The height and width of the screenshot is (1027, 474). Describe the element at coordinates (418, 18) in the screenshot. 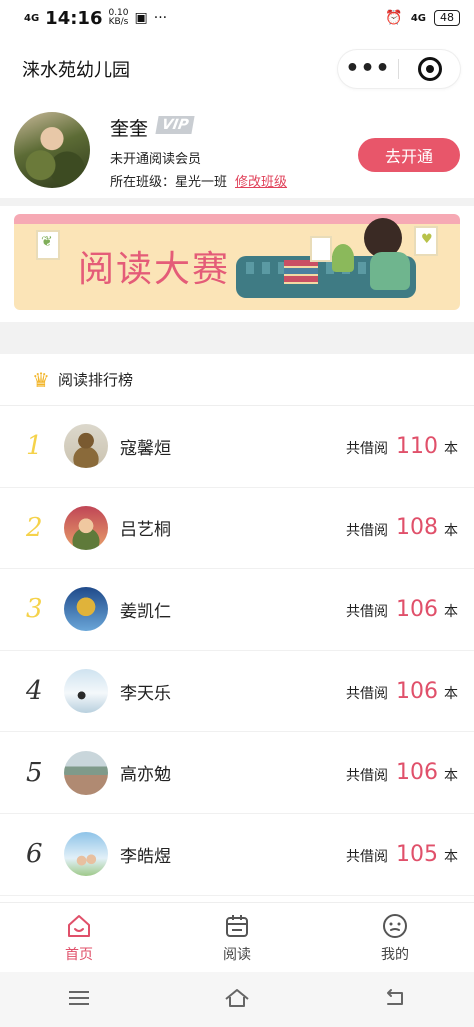

I see `signal-indicator-right: 4G` at that location.